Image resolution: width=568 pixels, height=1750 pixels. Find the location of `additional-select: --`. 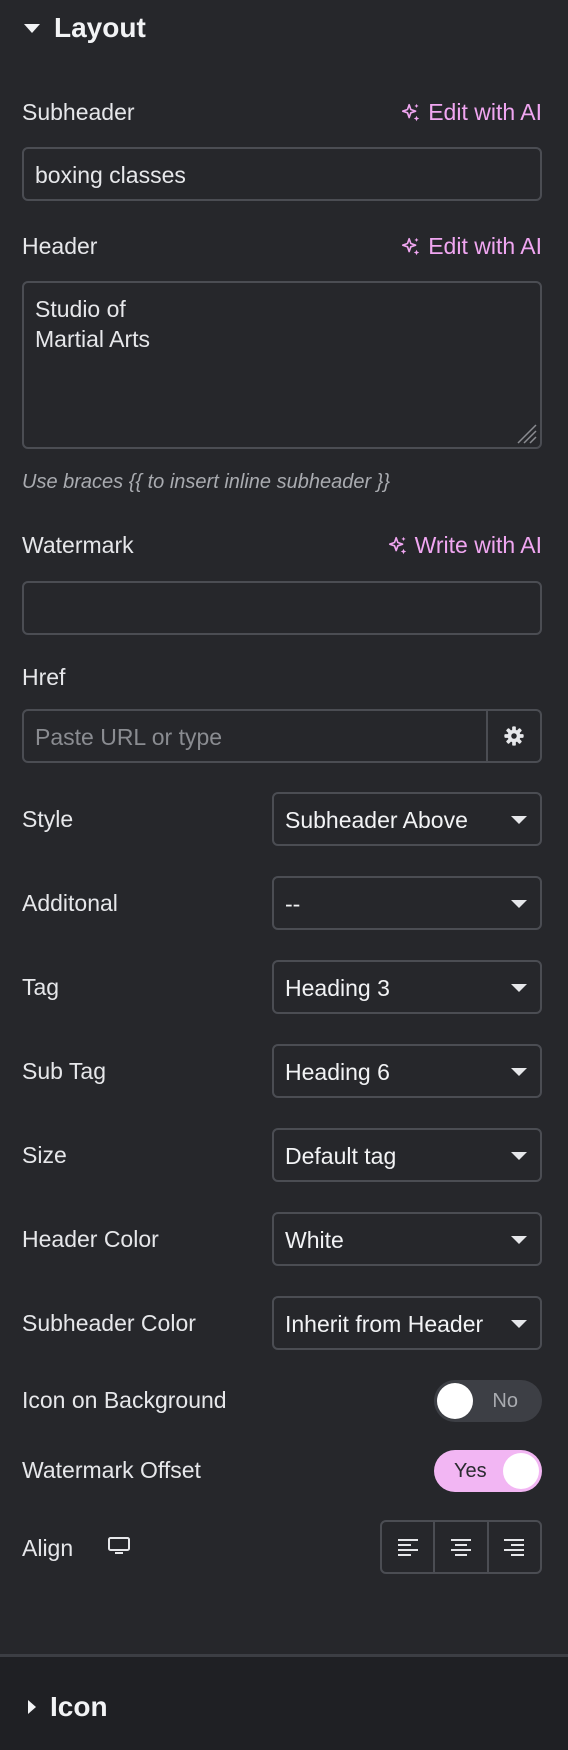

additional-select: -- is located at coordinates (407, 903).